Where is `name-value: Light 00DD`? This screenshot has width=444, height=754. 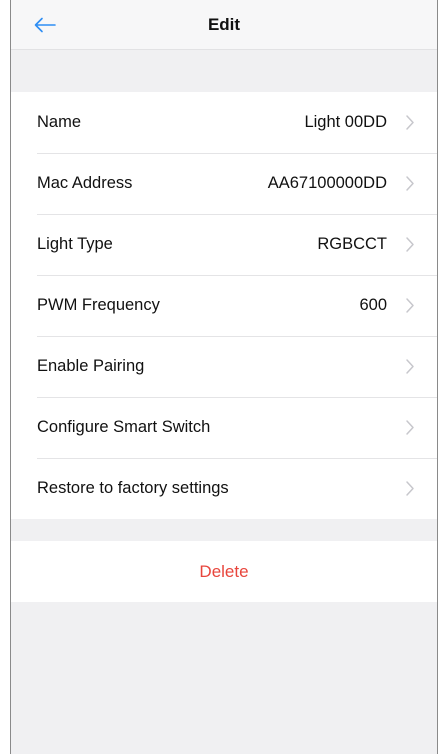 name-value: Light 00DD is located at coordinates (345, 122).